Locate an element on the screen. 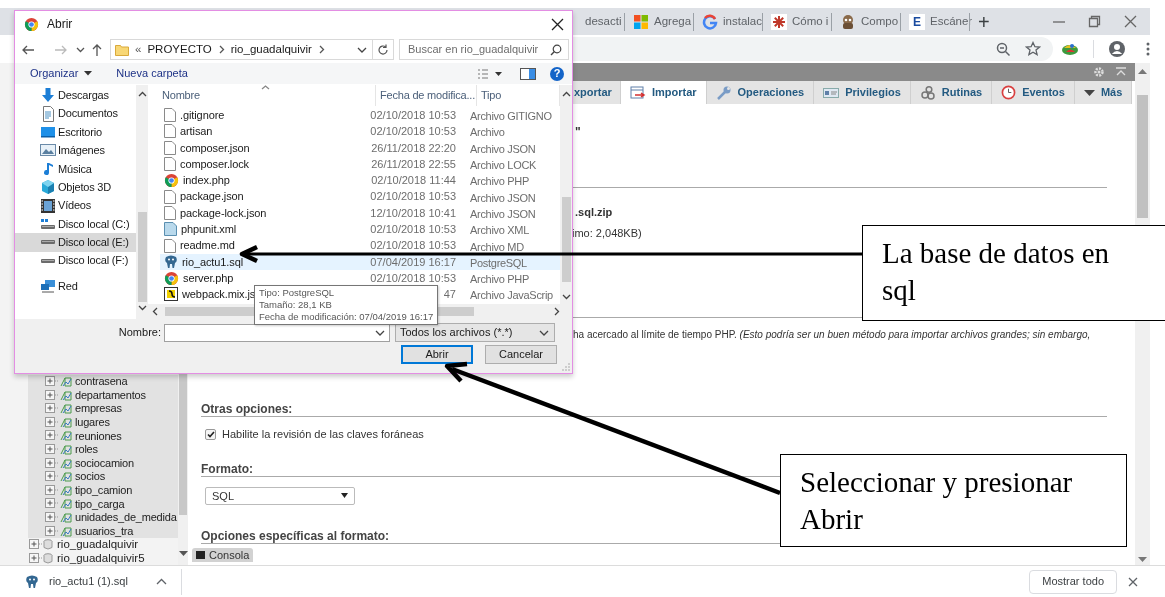 This screenshot has width=1165, height=597. callout: Seleccionar y presionar Abrir is located at coordinates (953, 500).